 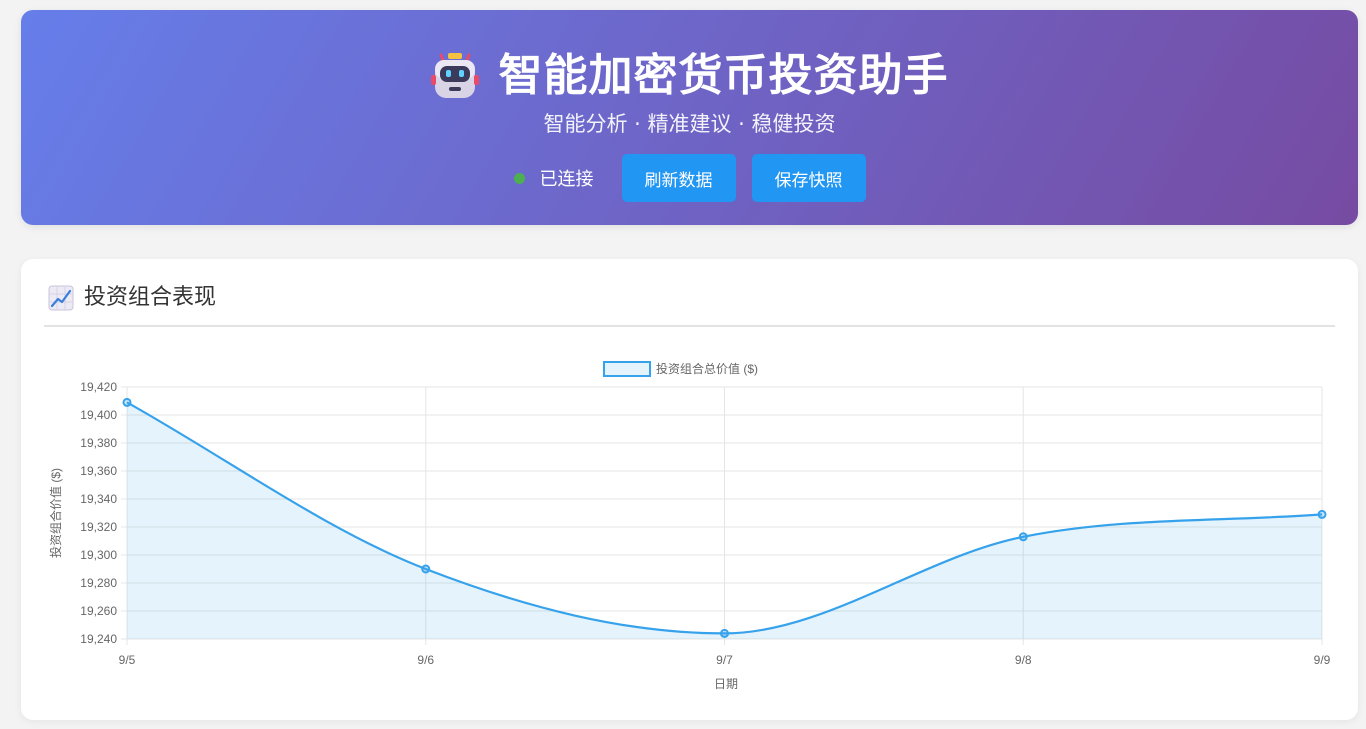 I want to click on connection-status: 已连接, so click(x=553, y=178).